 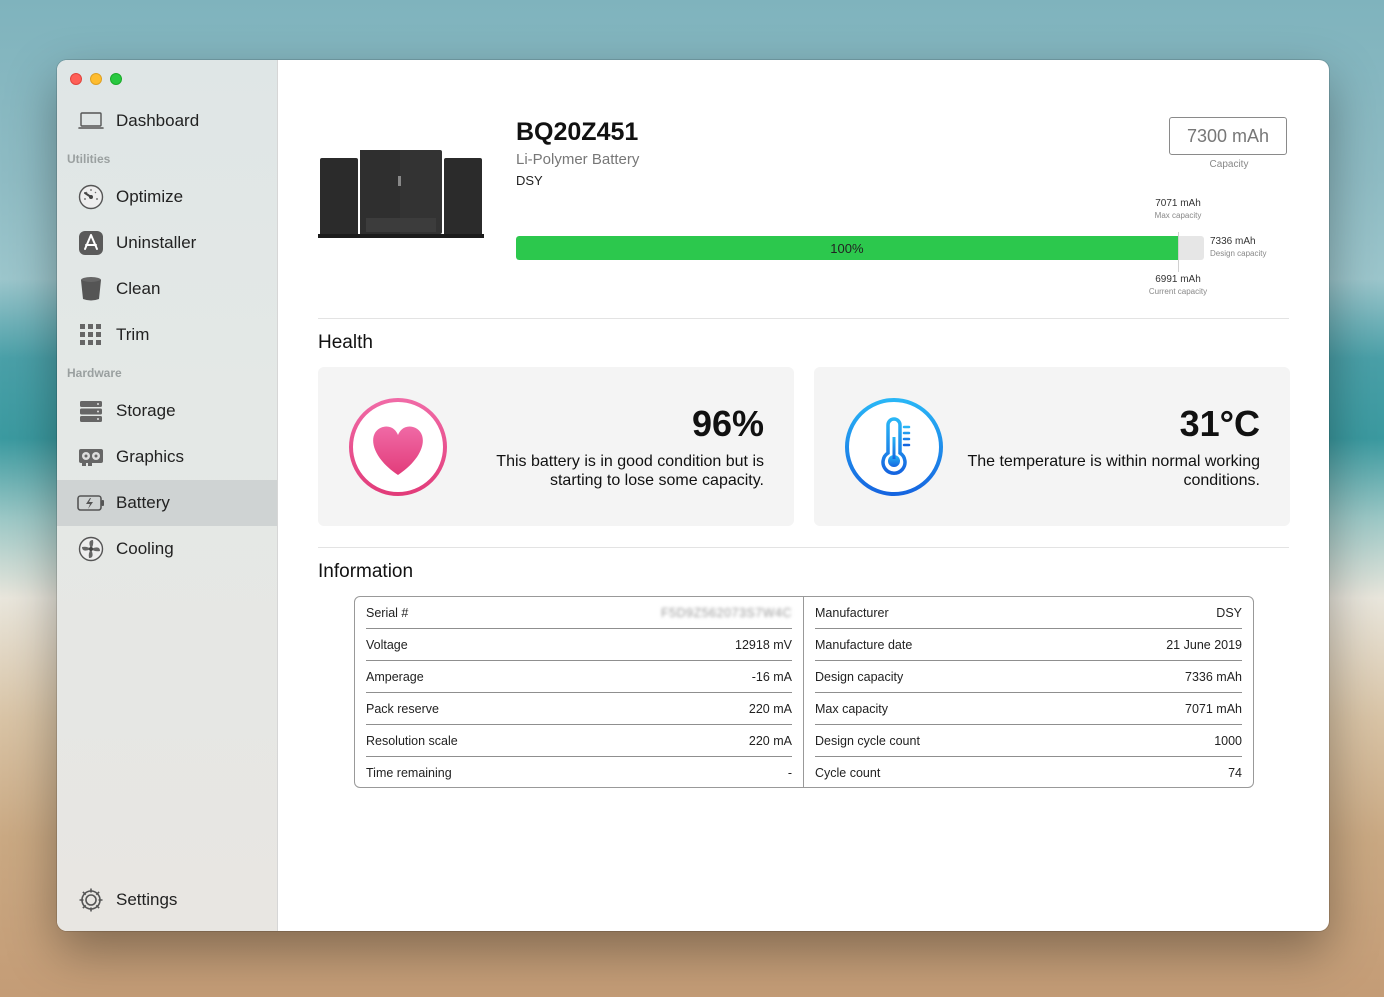 I want to click on capacity-bar: 100%, so click(x=860, y=248).